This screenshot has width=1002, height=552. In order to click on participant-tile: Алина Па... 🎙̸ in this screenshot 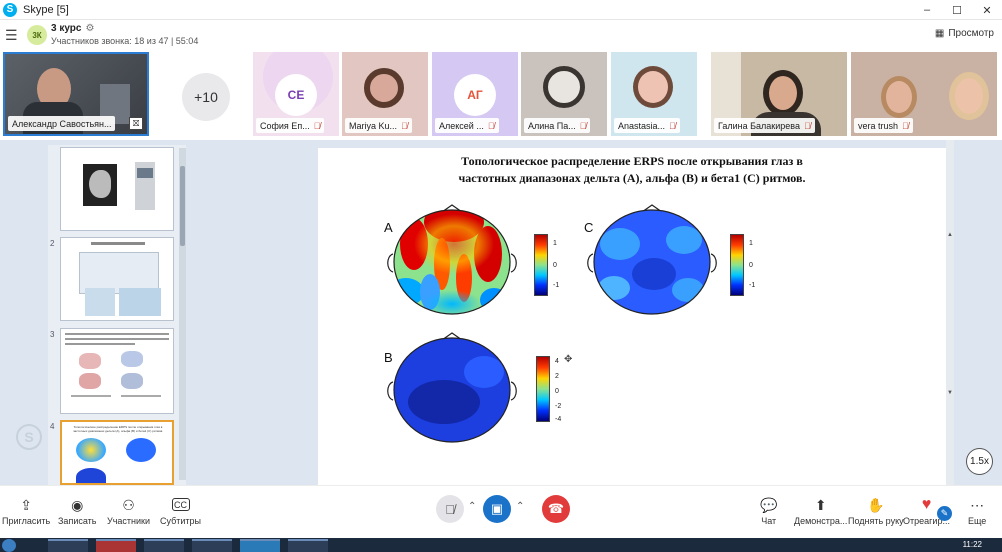, I will do `click(564, 94)`.